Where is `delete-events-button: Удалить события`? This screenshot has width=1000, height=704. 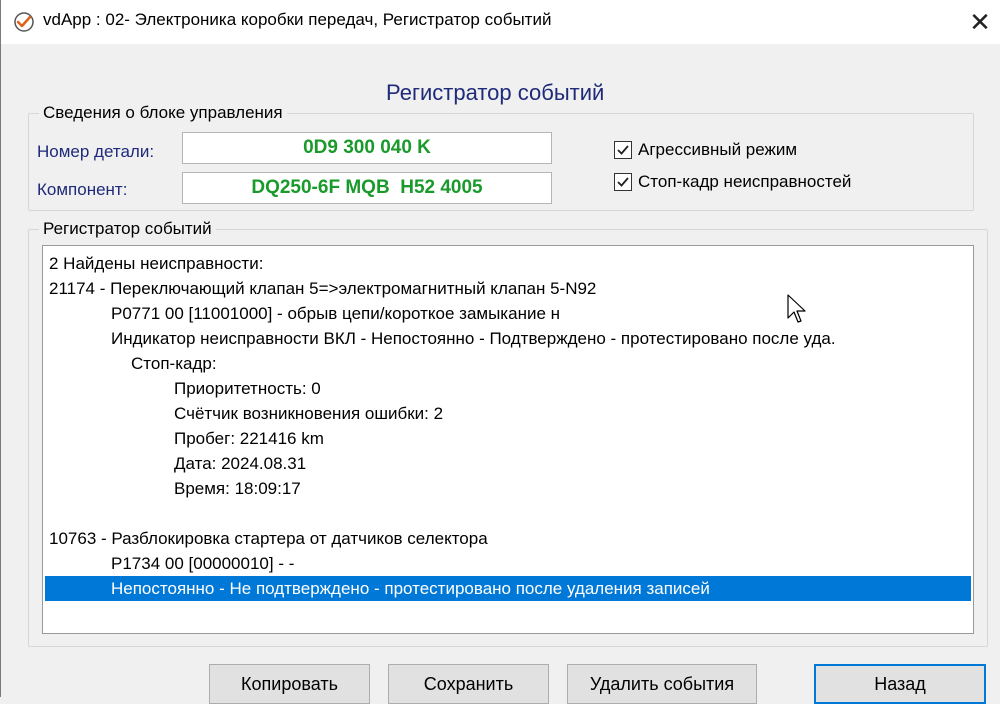
delete-events-button: Удалить события is located at coordinates (662, 684).